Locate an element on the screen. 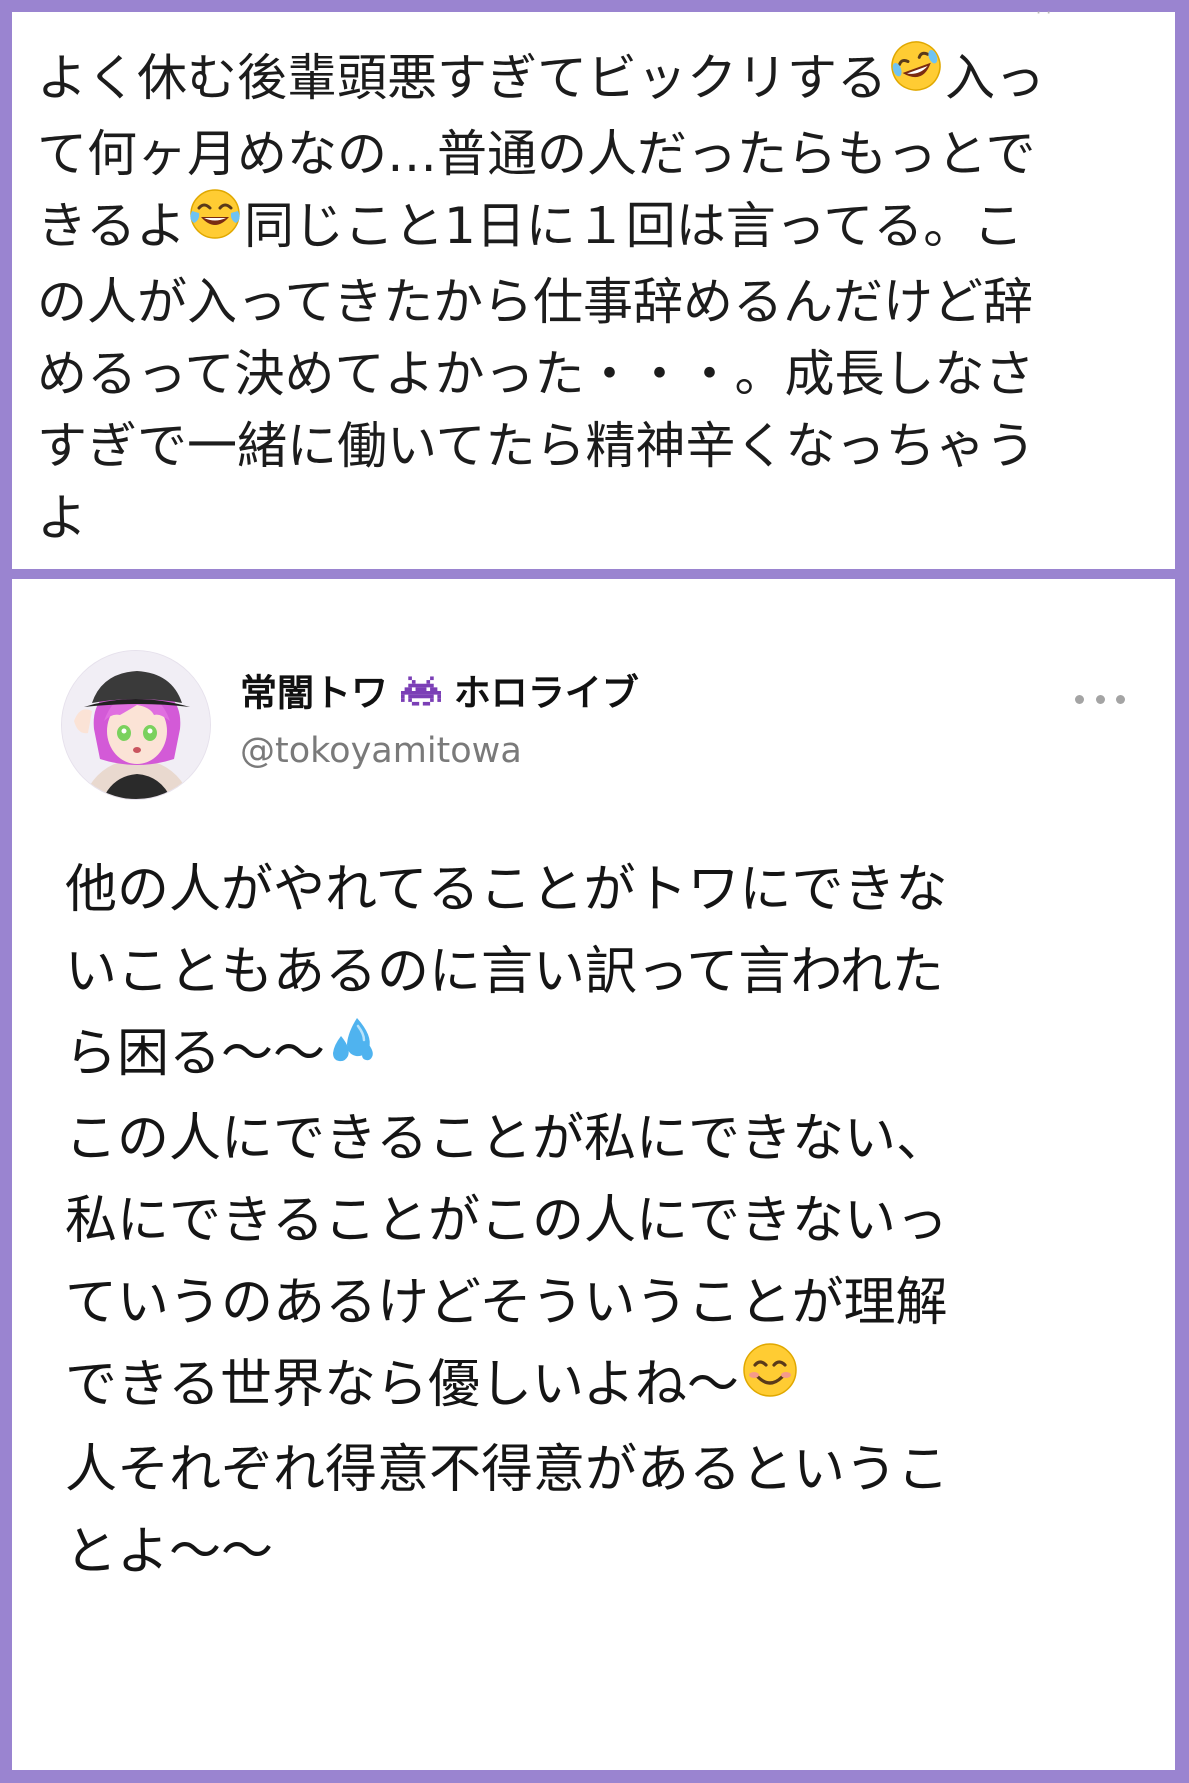  quoted-post-line-text: すぎで一緒に働いてたら精神辛くなっちゃう is located at coordinates (536, 446).